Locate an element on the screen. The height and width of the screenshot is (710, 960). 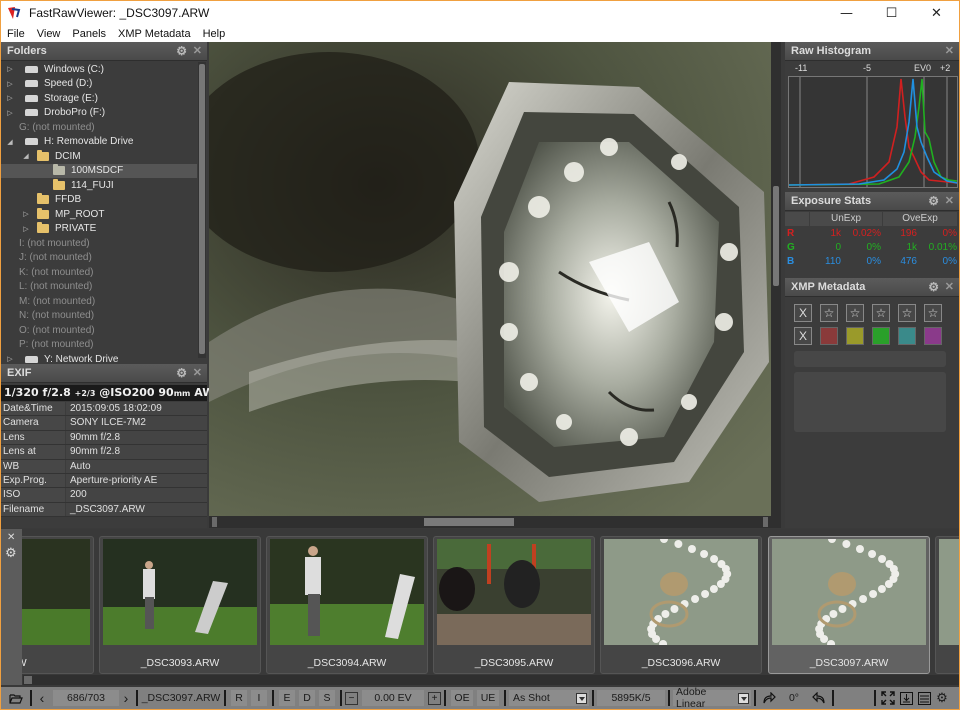
viewer-vertical-scrollbar is located at coordinates (776, 285).